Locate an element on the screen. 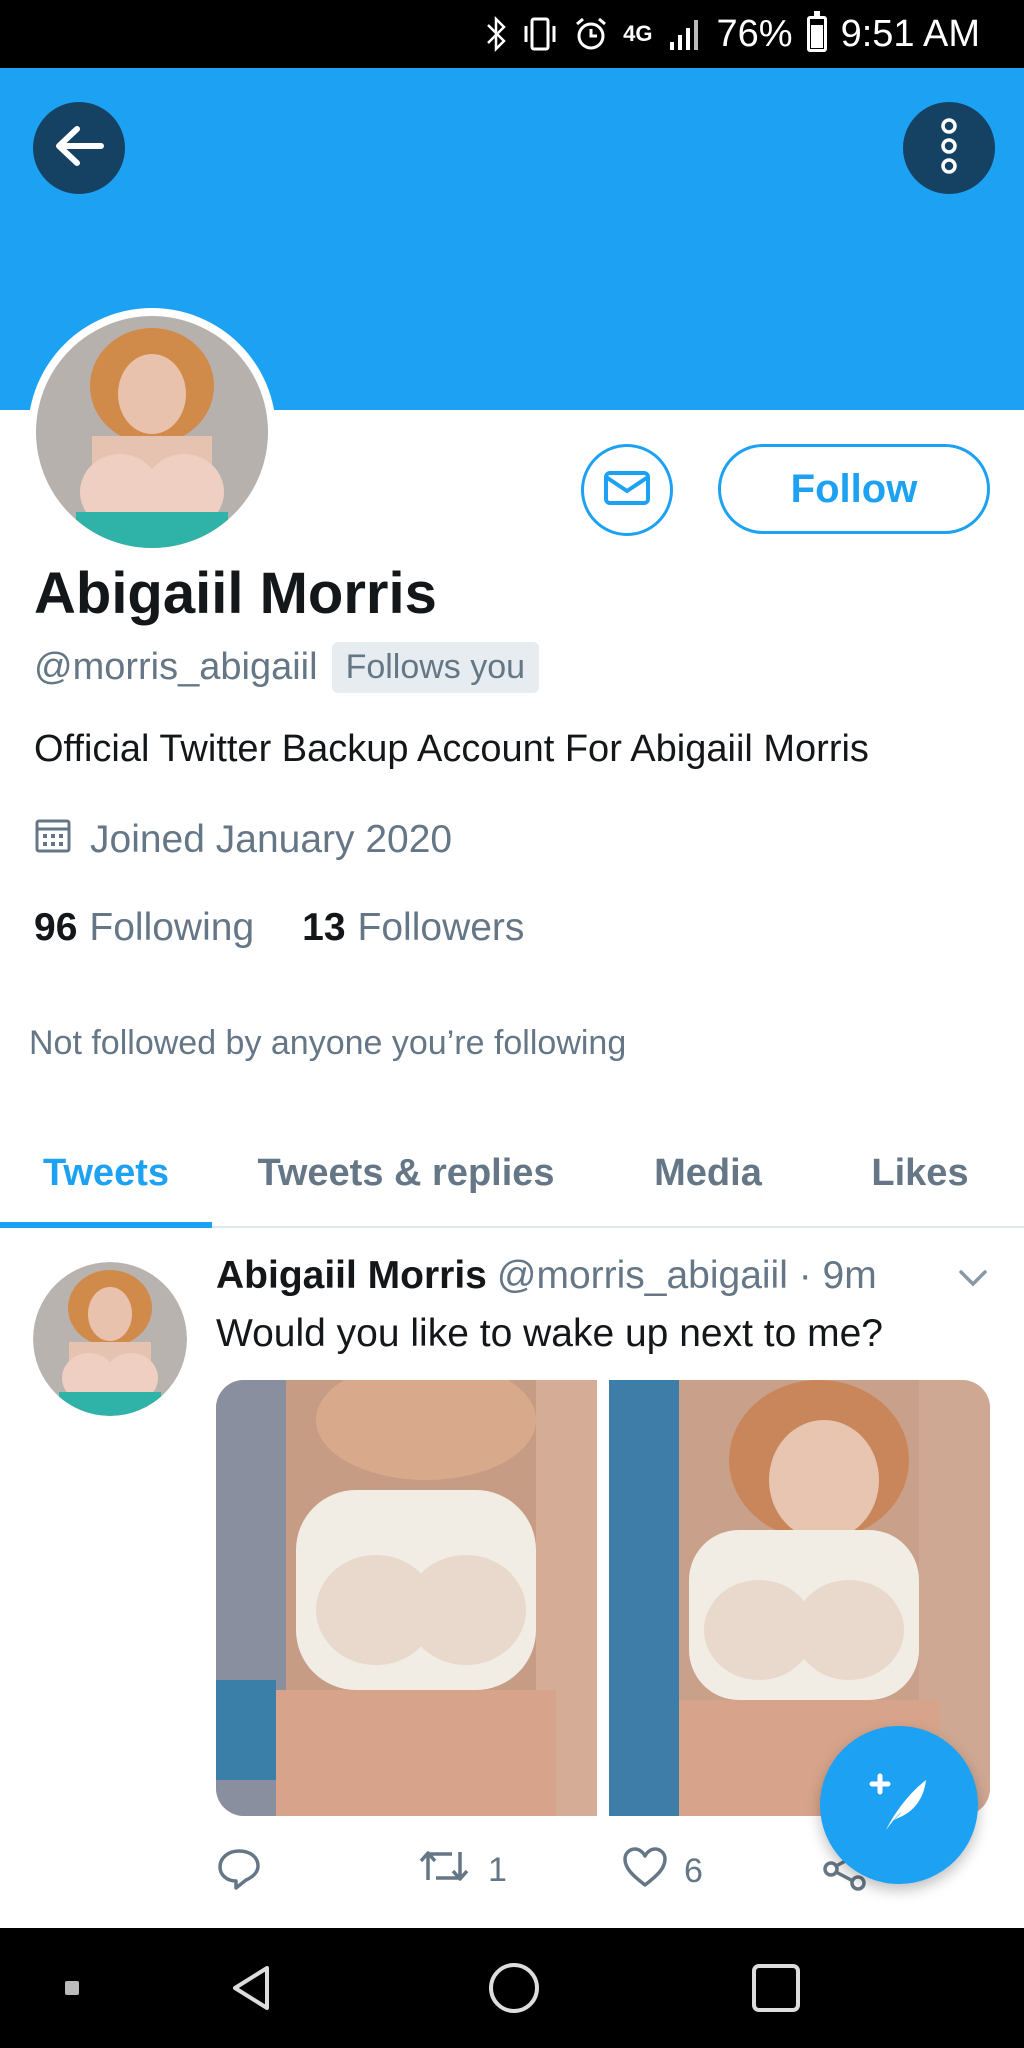 The image size is (1024, 2048). handle-row: @morris_abigaiil Follows you is located at coordinates (287, 667).